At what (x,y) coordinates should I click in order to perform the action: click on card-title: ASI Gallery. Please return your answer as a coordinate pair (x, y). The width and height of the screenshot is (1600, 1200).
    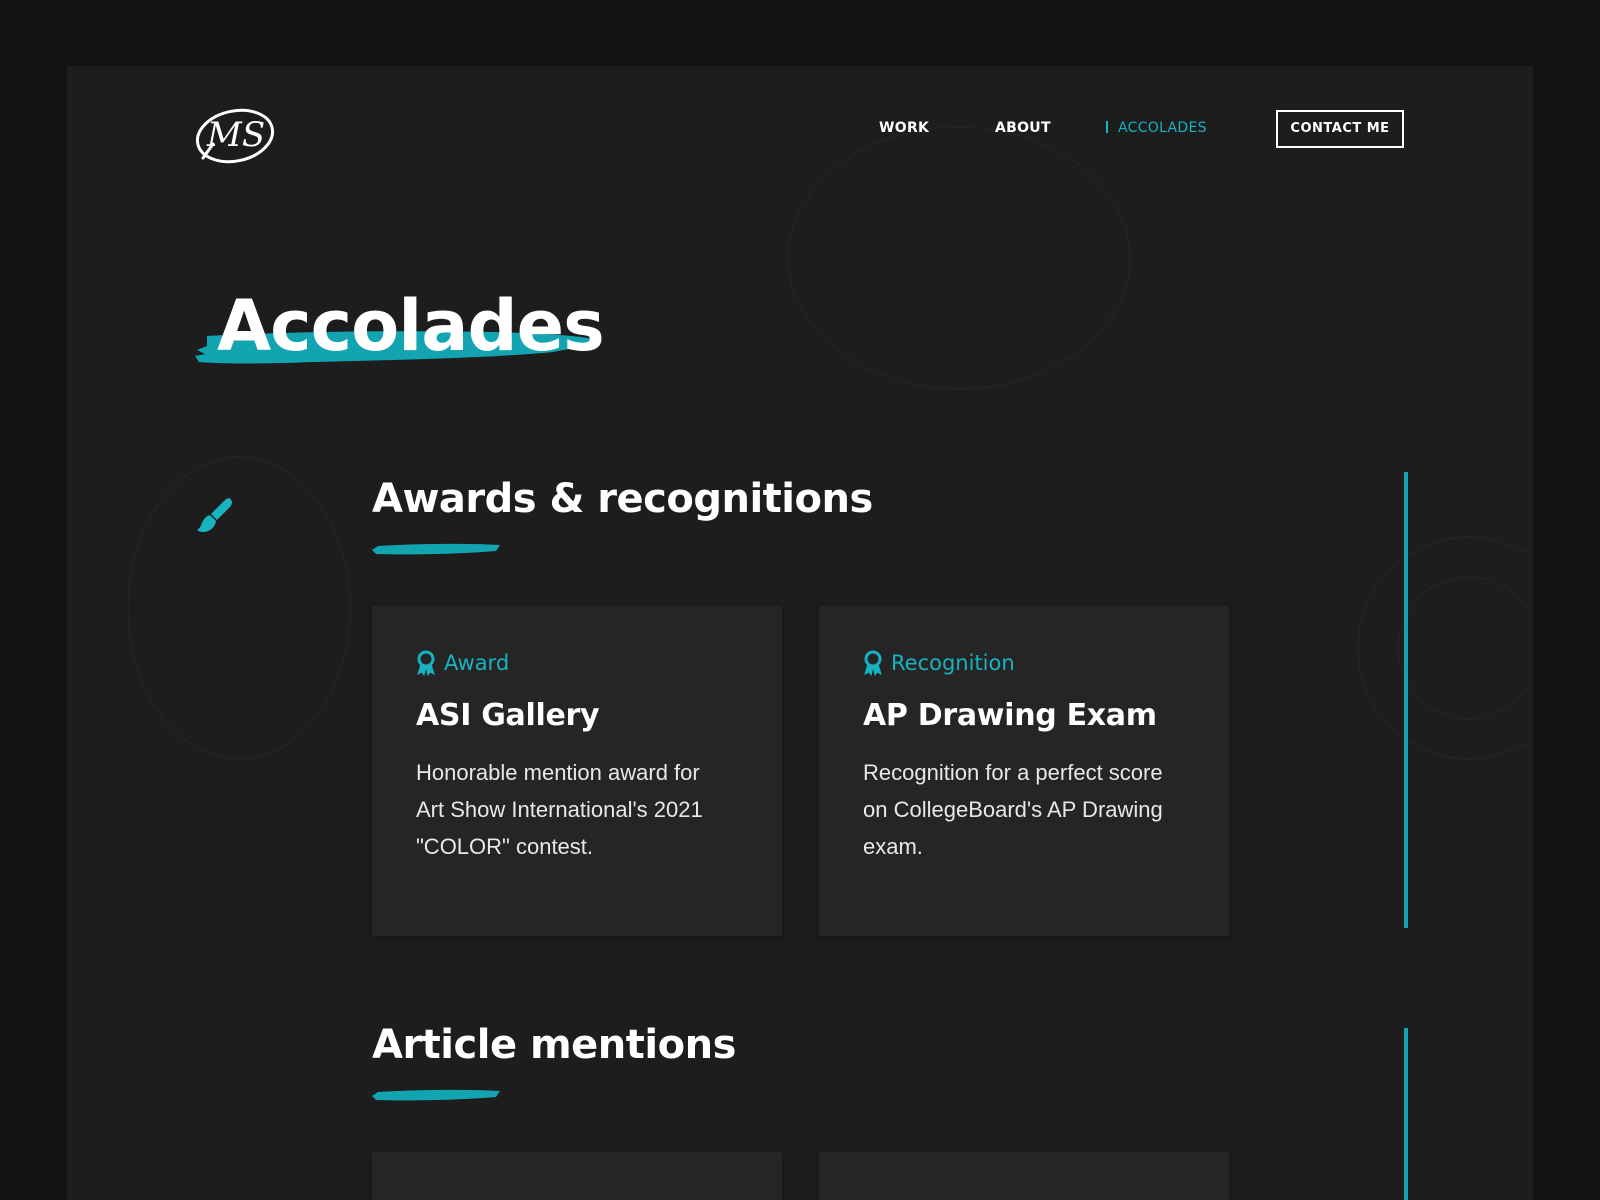
    Looking at the image, I should click on (508, 715).